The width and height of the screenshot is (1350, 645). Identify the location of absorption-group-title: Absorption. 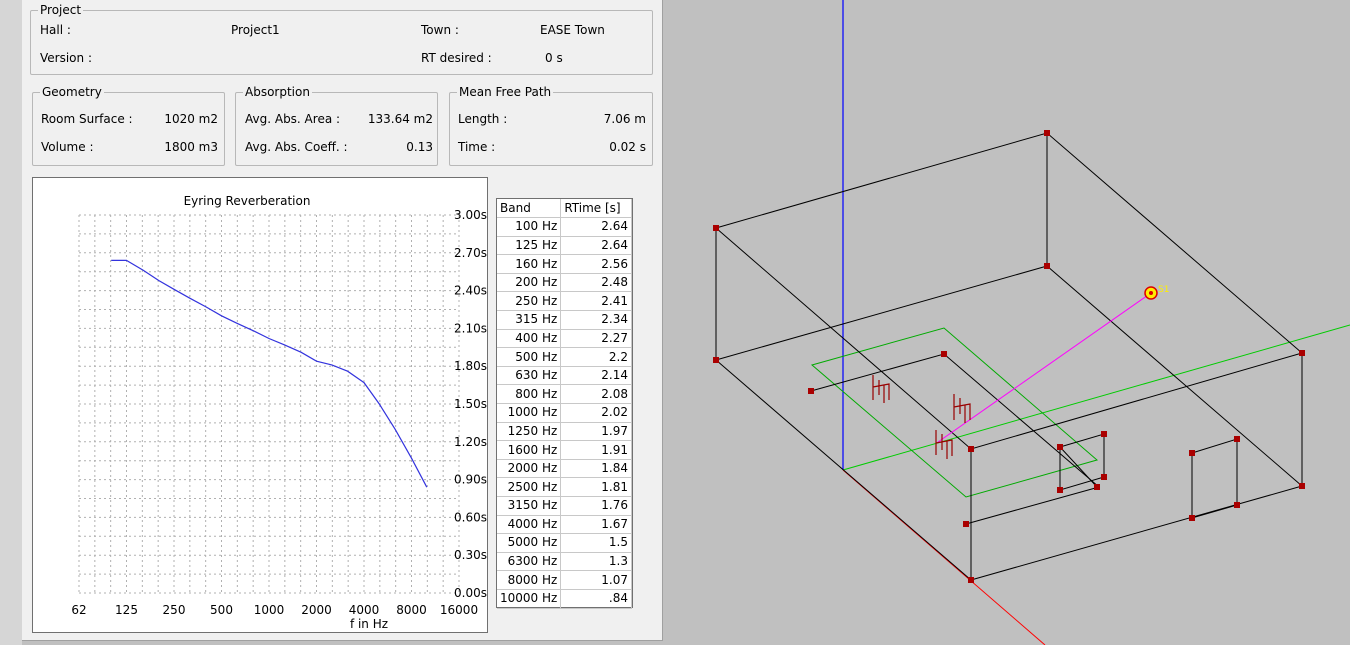
(277, 92).